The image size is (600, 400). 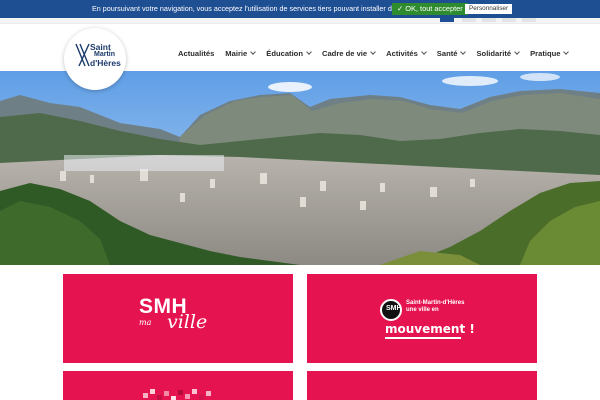 I want to click on accessibility-icon, so click(x=447, y=20).